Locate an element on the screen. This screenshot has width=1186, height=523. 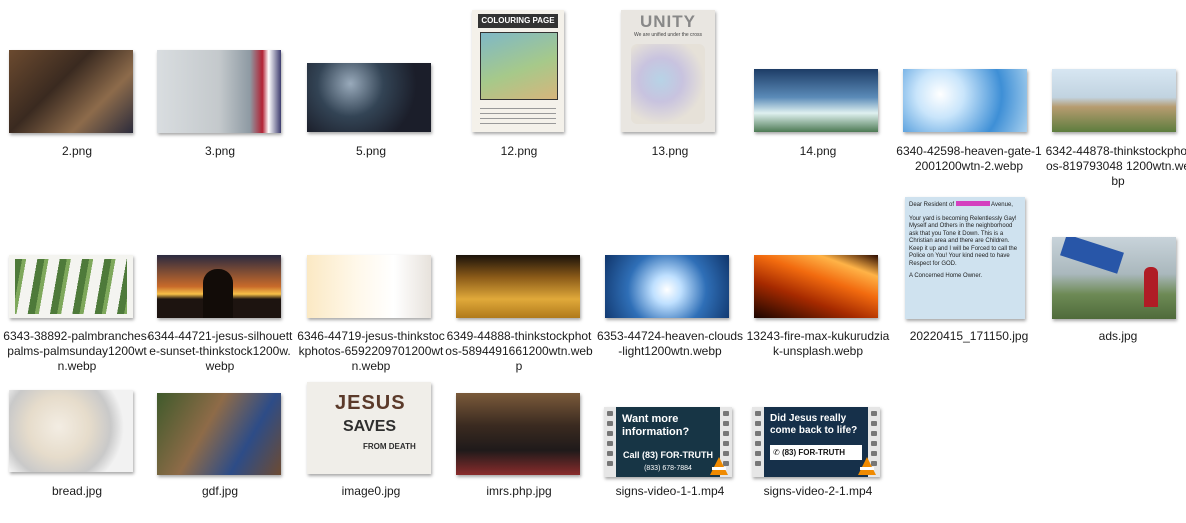
file-name: image0.jpg is located at coordinates (371, 491).